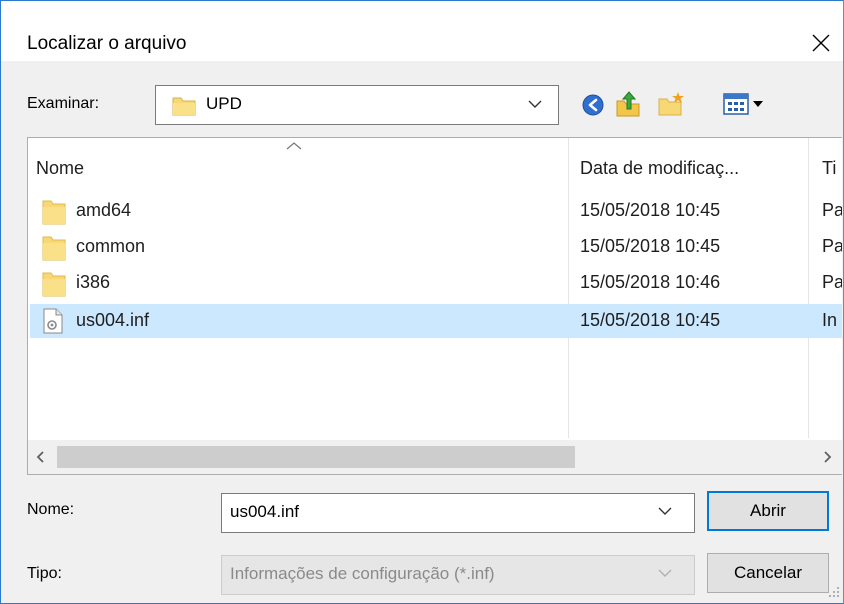 This screenshot has height=604, width=844. What do you see at coordinates (224, 103) in the screenshot?
I see `lookin-value: UPD` at bounding box center [224, 103].